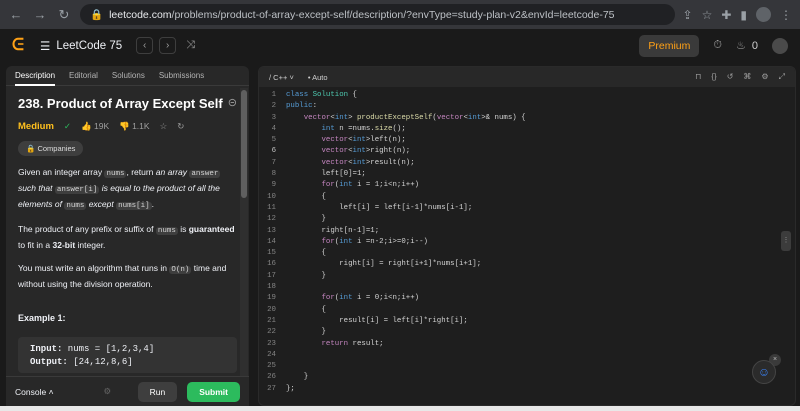 Image resolution: width=800 pixels, height=411 pixels. Describe the element at coordinates (352, 299) in the screenshot. I see `code-text: for(int i = 0;i<n;i++)` at that location.